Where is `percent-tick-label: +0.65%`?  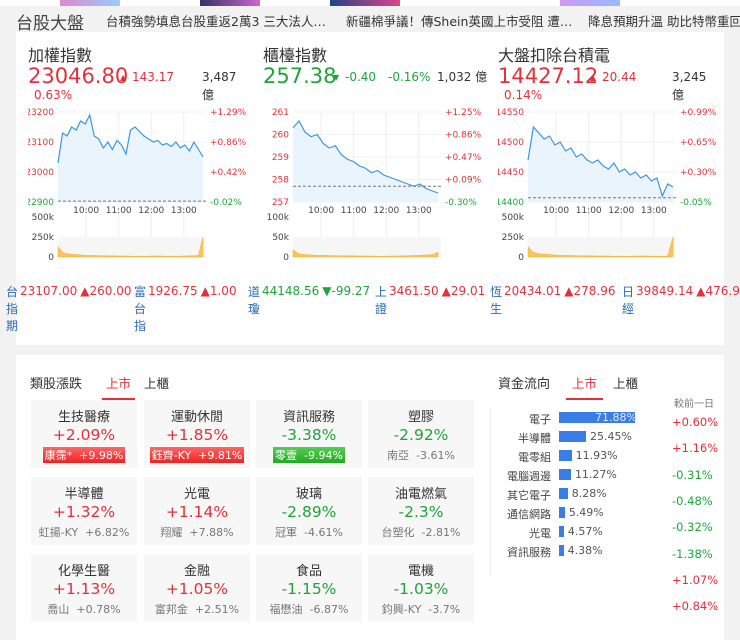
percent-tick-label: +0.65% is located at coordinates (698, 143).